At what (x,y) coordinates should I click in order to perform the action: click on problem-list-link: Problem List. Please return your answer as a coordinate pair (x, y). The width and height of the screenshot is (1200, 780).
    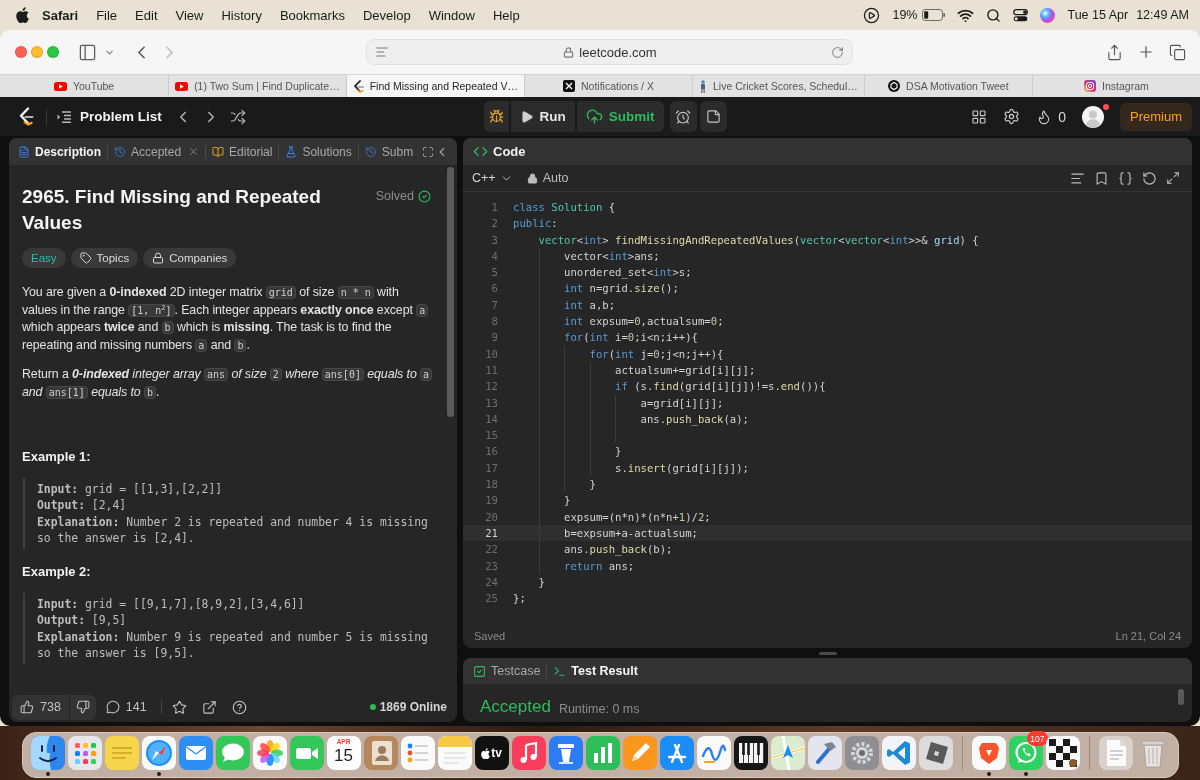
    Looking at the image, I should click on (109, 116).